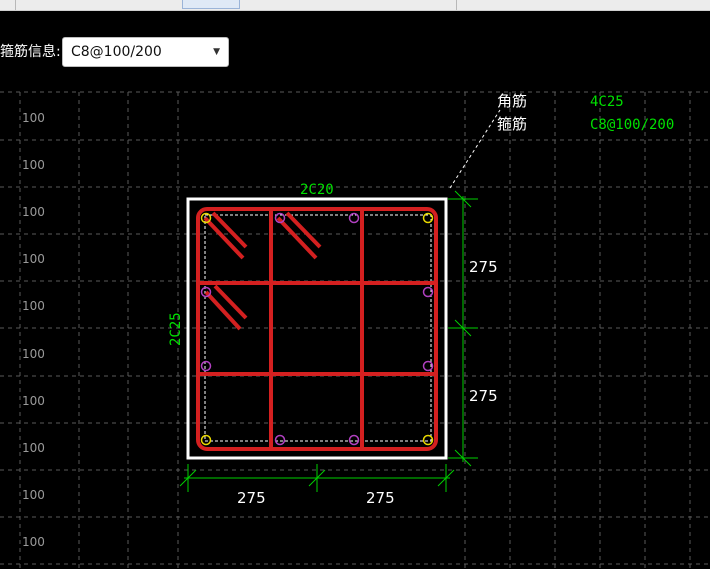 This screenshot has width=710, height=569. I want to click on leader-line, so click(475, 149).